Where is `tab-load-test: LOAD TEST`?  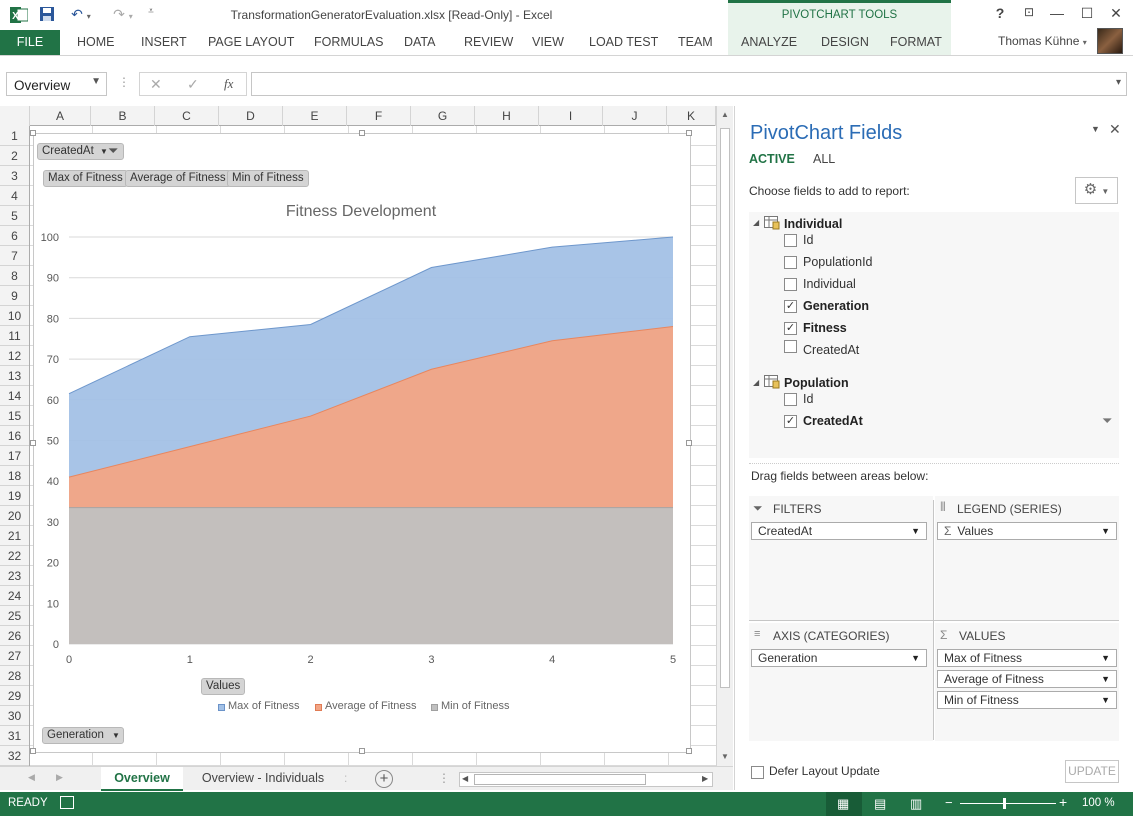 tab-load-test: LOAD TEST is located at coordinates (623, 42).